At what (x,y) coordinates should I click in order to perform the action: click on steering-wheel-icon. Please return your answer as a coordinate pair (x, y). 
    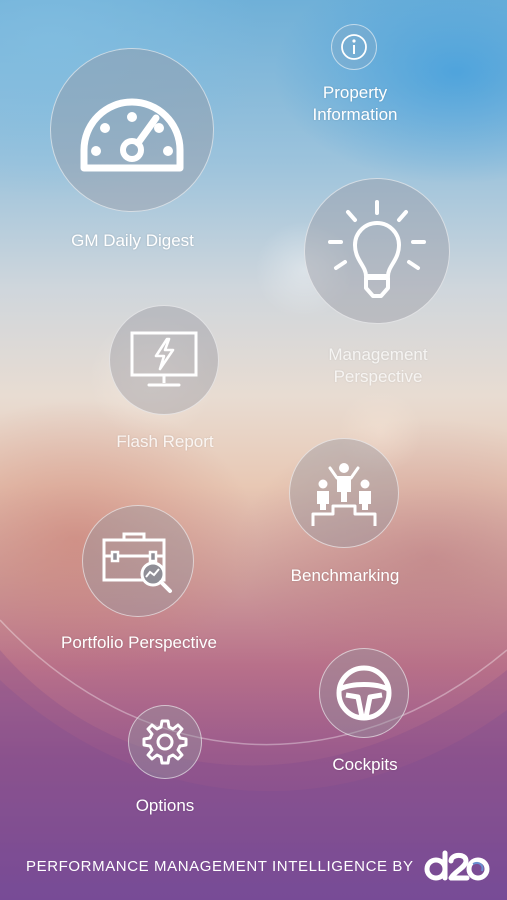
    Looking at the image, I should click on (364, 693).